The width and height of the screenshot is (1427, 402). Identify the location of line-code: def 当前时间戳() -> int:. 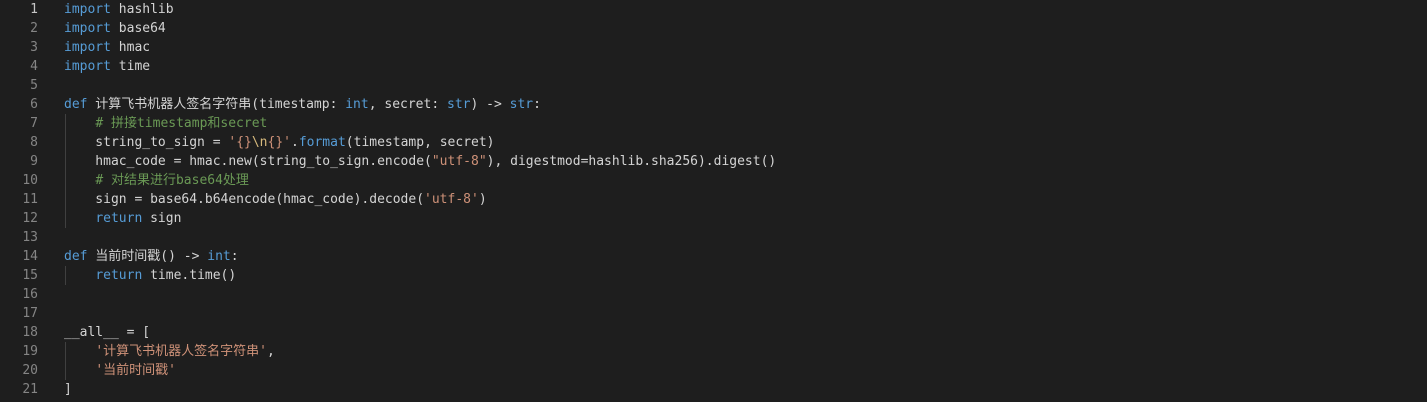
(151, 256).